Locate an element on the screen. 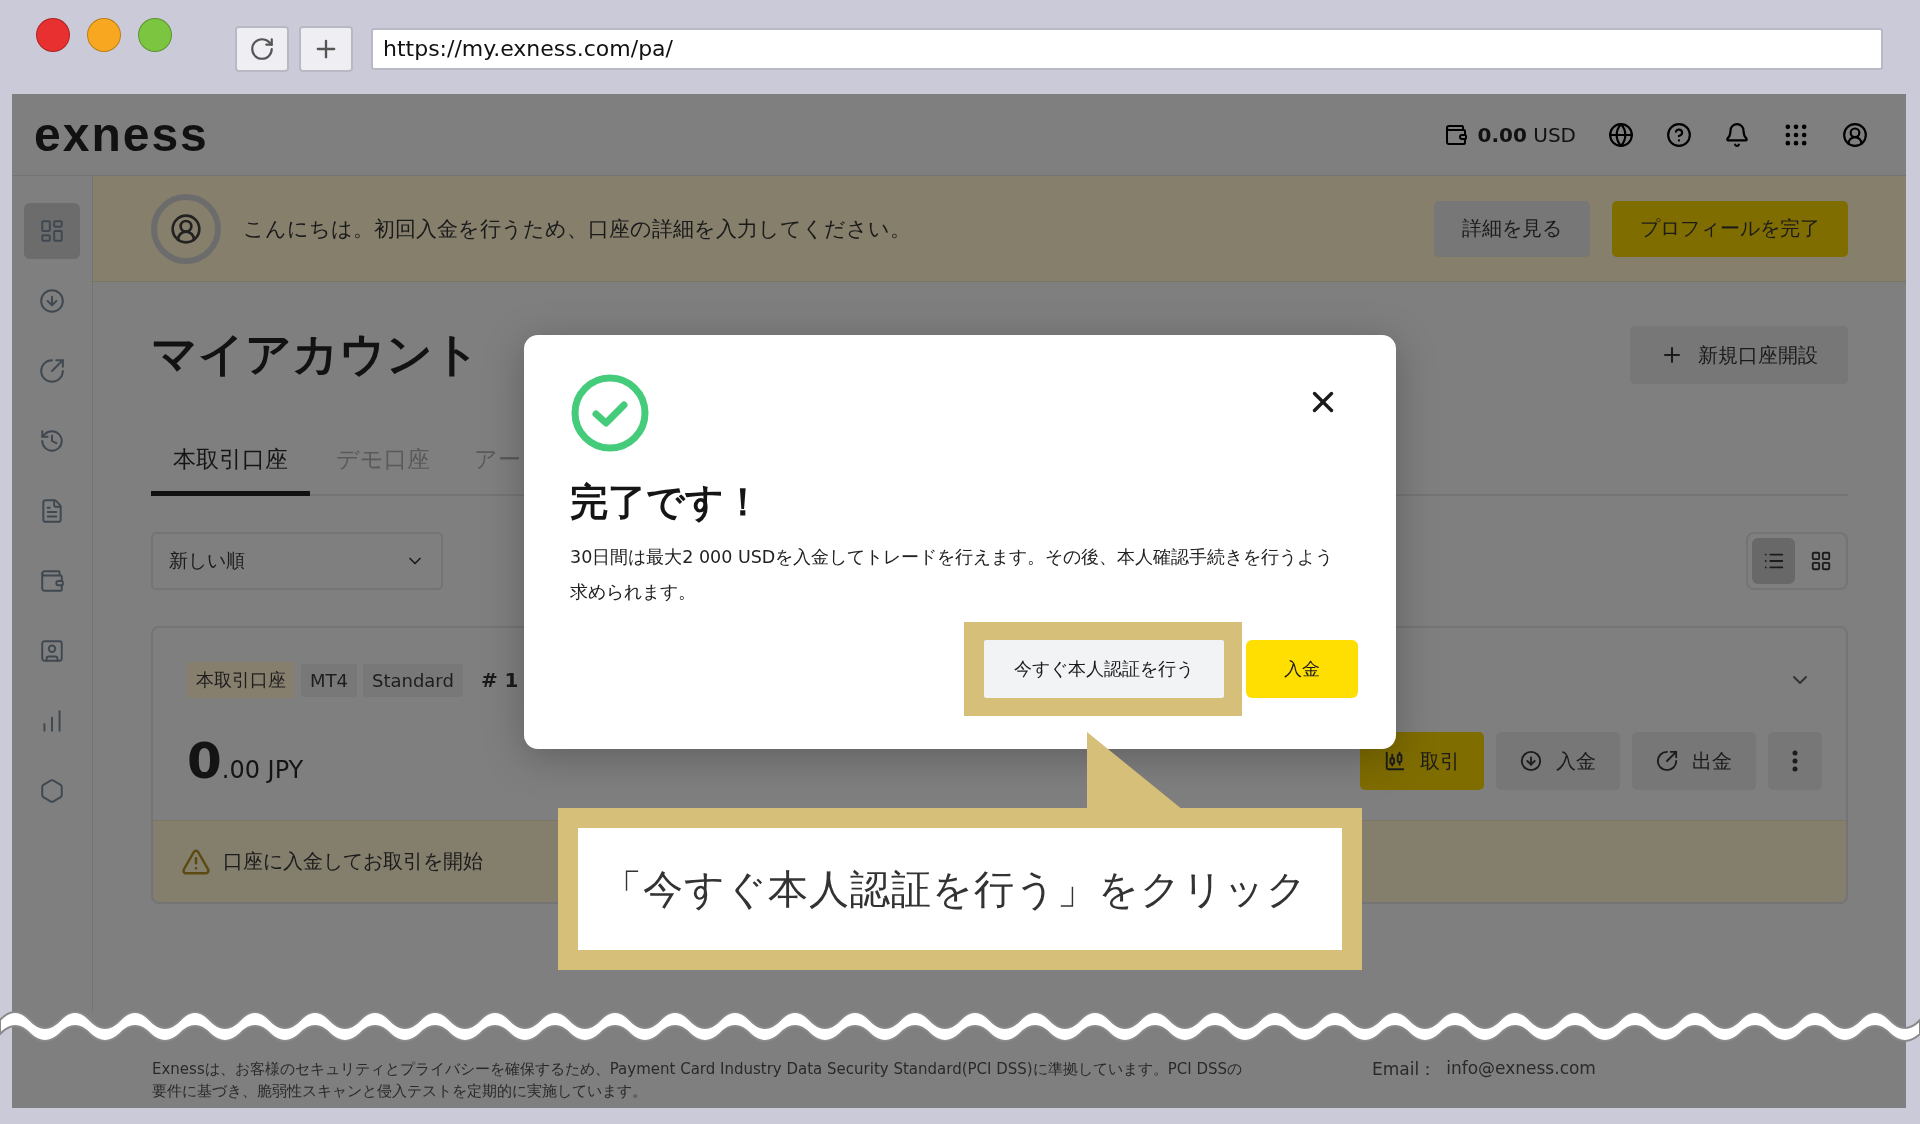 The image size is (1920, 1124). banner-text: こんにちは。初回入金を行うため、口座の詳細を入力してください。 is located at coordinates (577, 229).